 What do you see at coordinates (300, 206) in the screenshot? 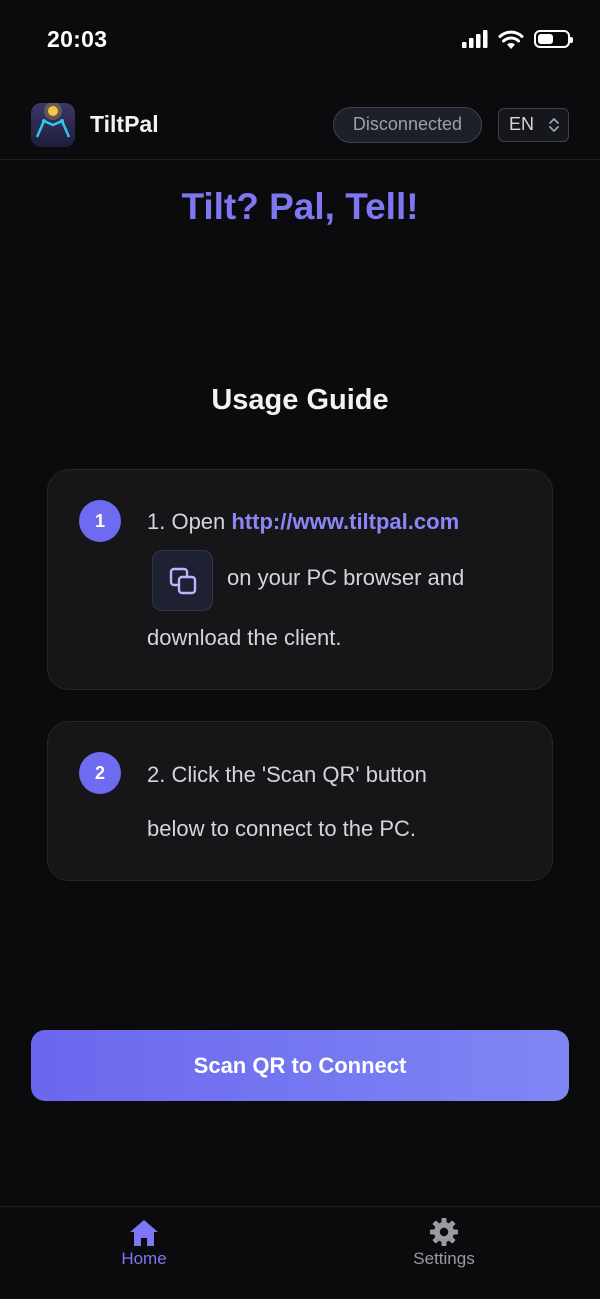
I see `tagline: Tilt? Pal, Tell!` at bounding box center [300, 206].